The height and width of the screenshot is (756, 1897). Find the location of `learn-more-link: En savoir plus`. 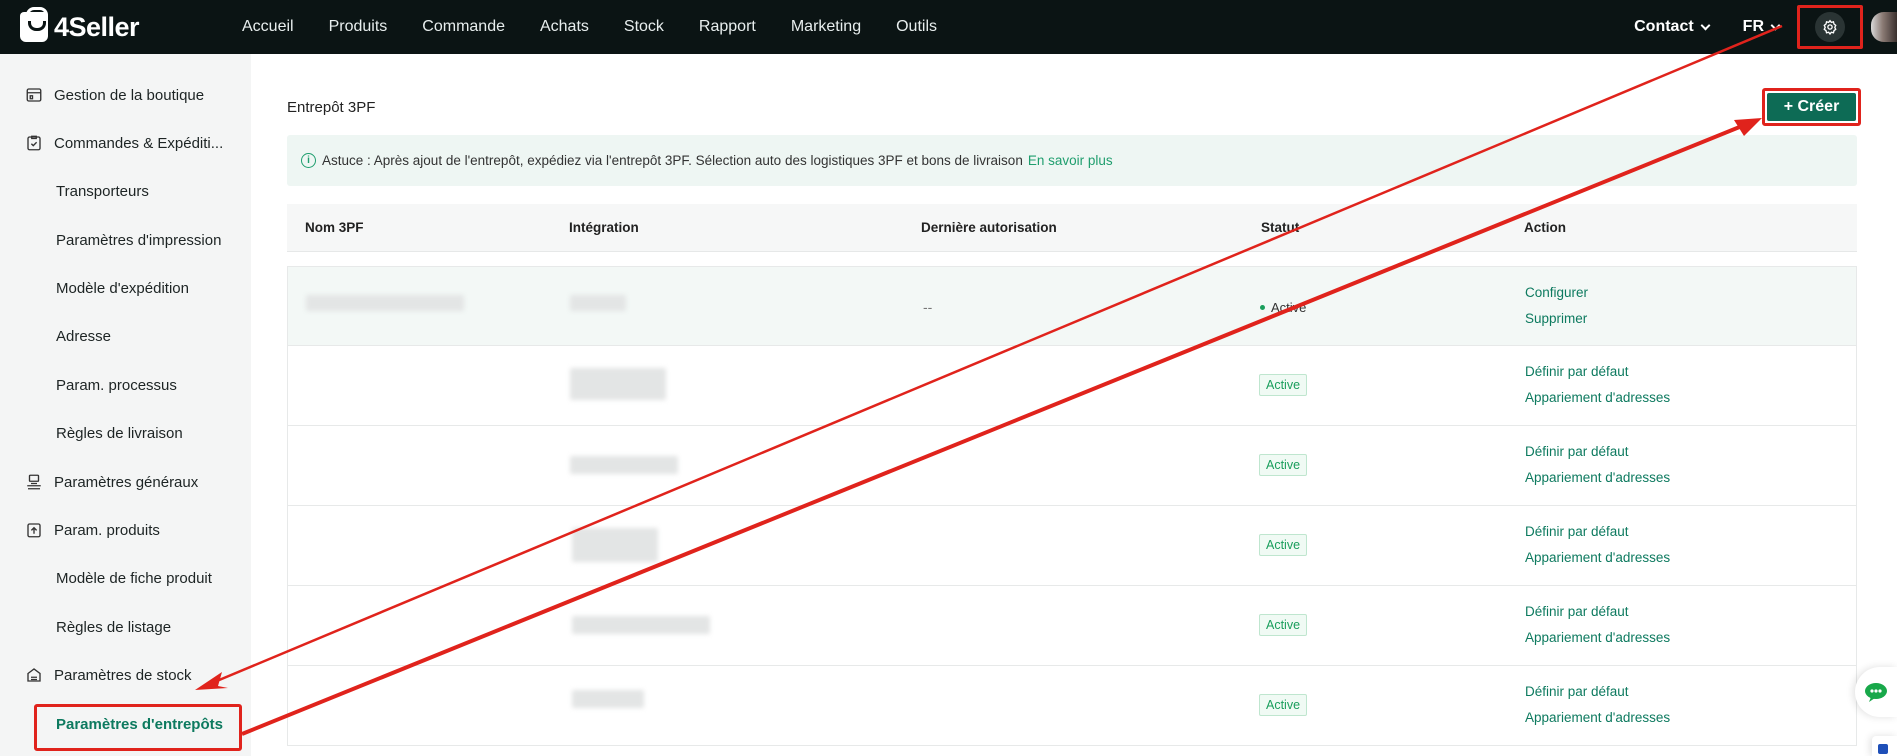

learn-more-link: En savoir plus is located at coordinates (1070, 160).